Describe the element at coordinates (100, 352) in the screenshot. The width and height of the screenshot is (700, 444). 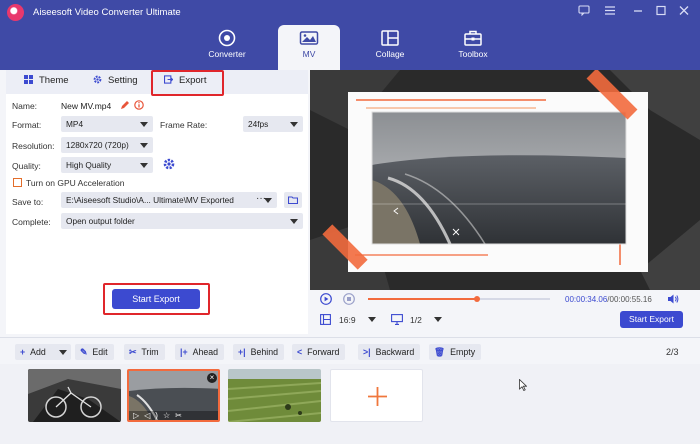
I see `edit-label: Edit` at that location.